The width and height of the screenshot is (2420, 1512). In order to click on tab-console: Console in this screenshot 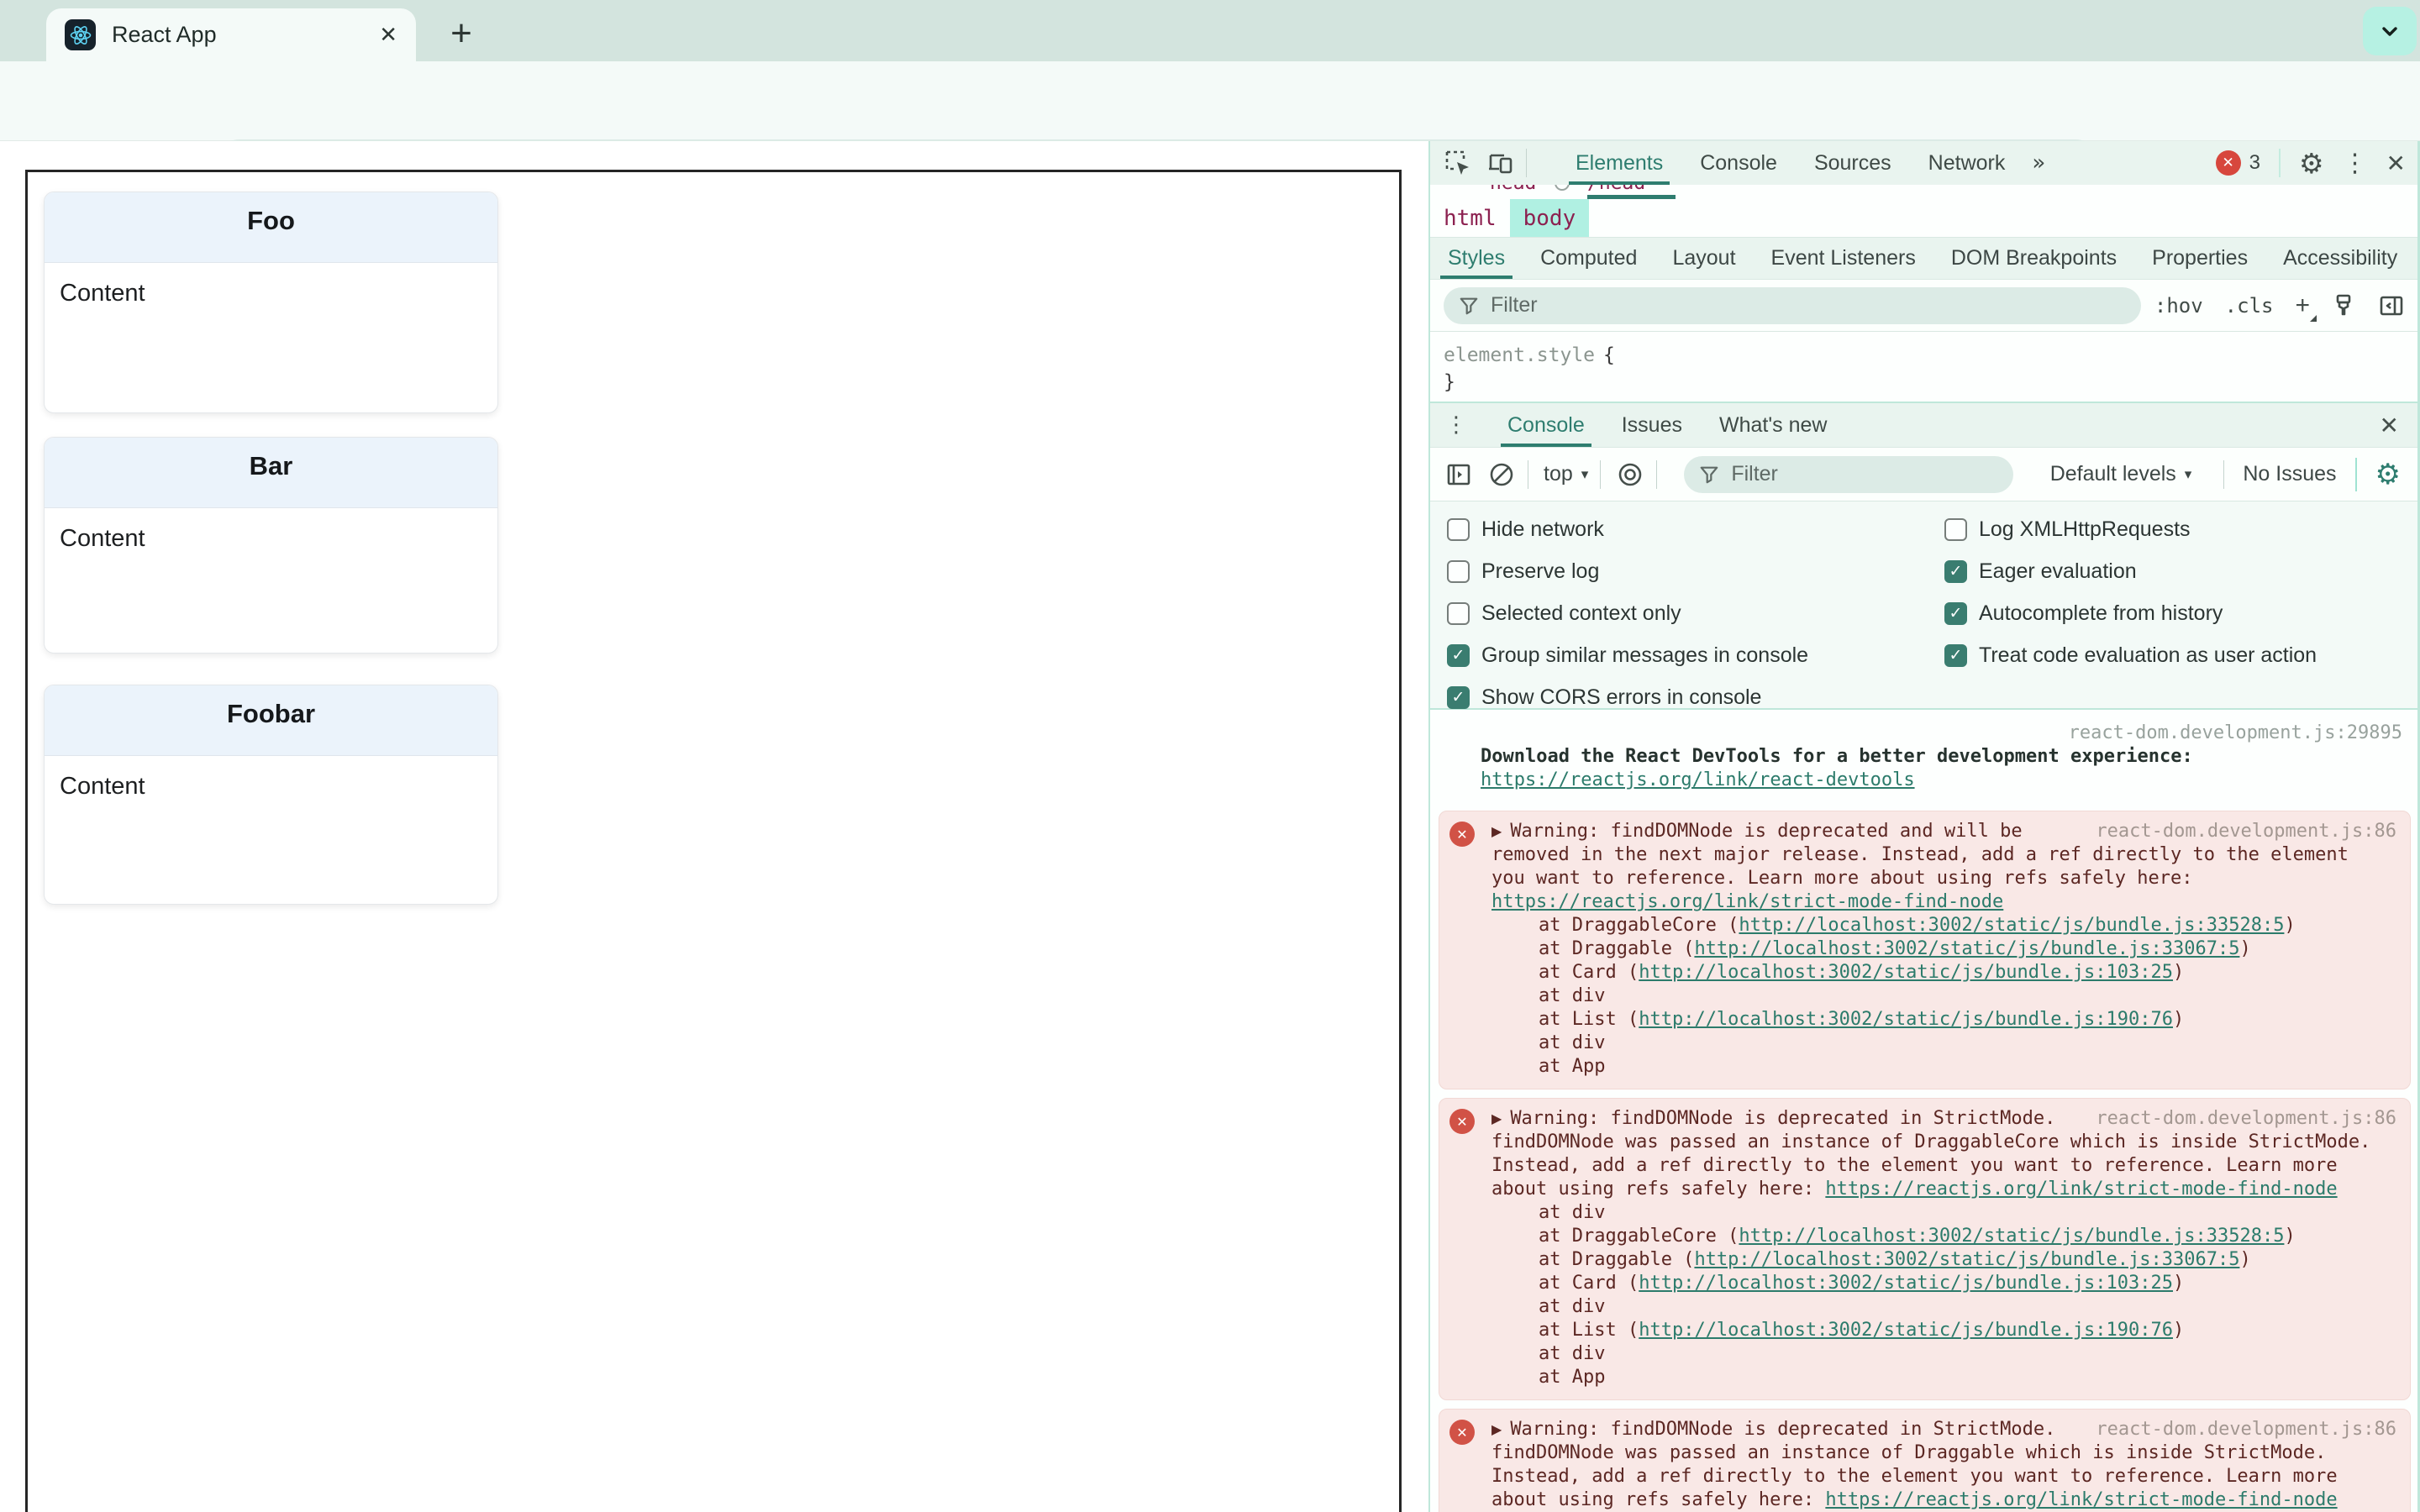, I will do `click(1739, 163)`.